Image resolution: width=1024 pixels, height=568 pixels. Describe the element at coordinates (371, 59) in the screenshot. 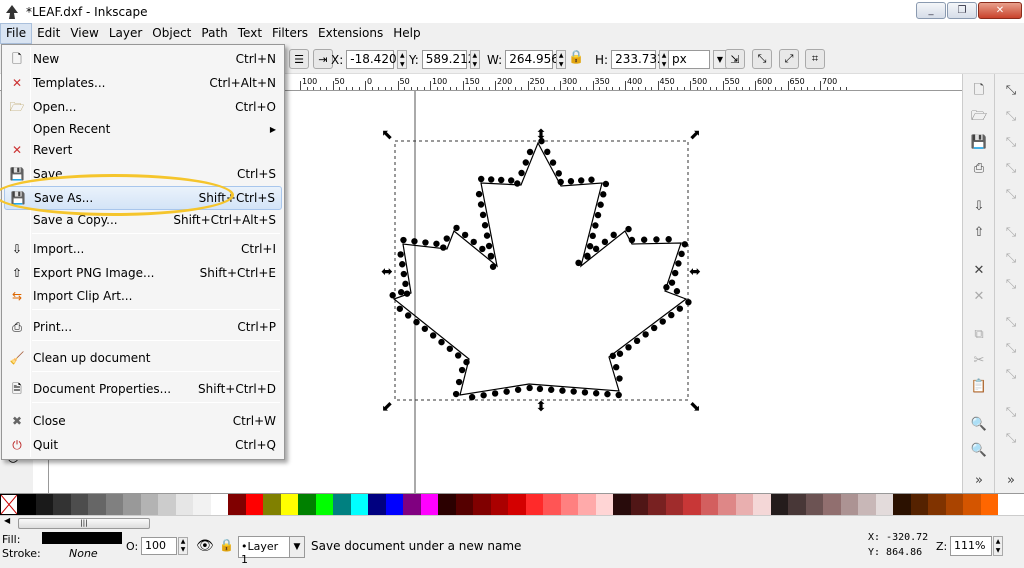

I see `x-input: -18.420` at that location.